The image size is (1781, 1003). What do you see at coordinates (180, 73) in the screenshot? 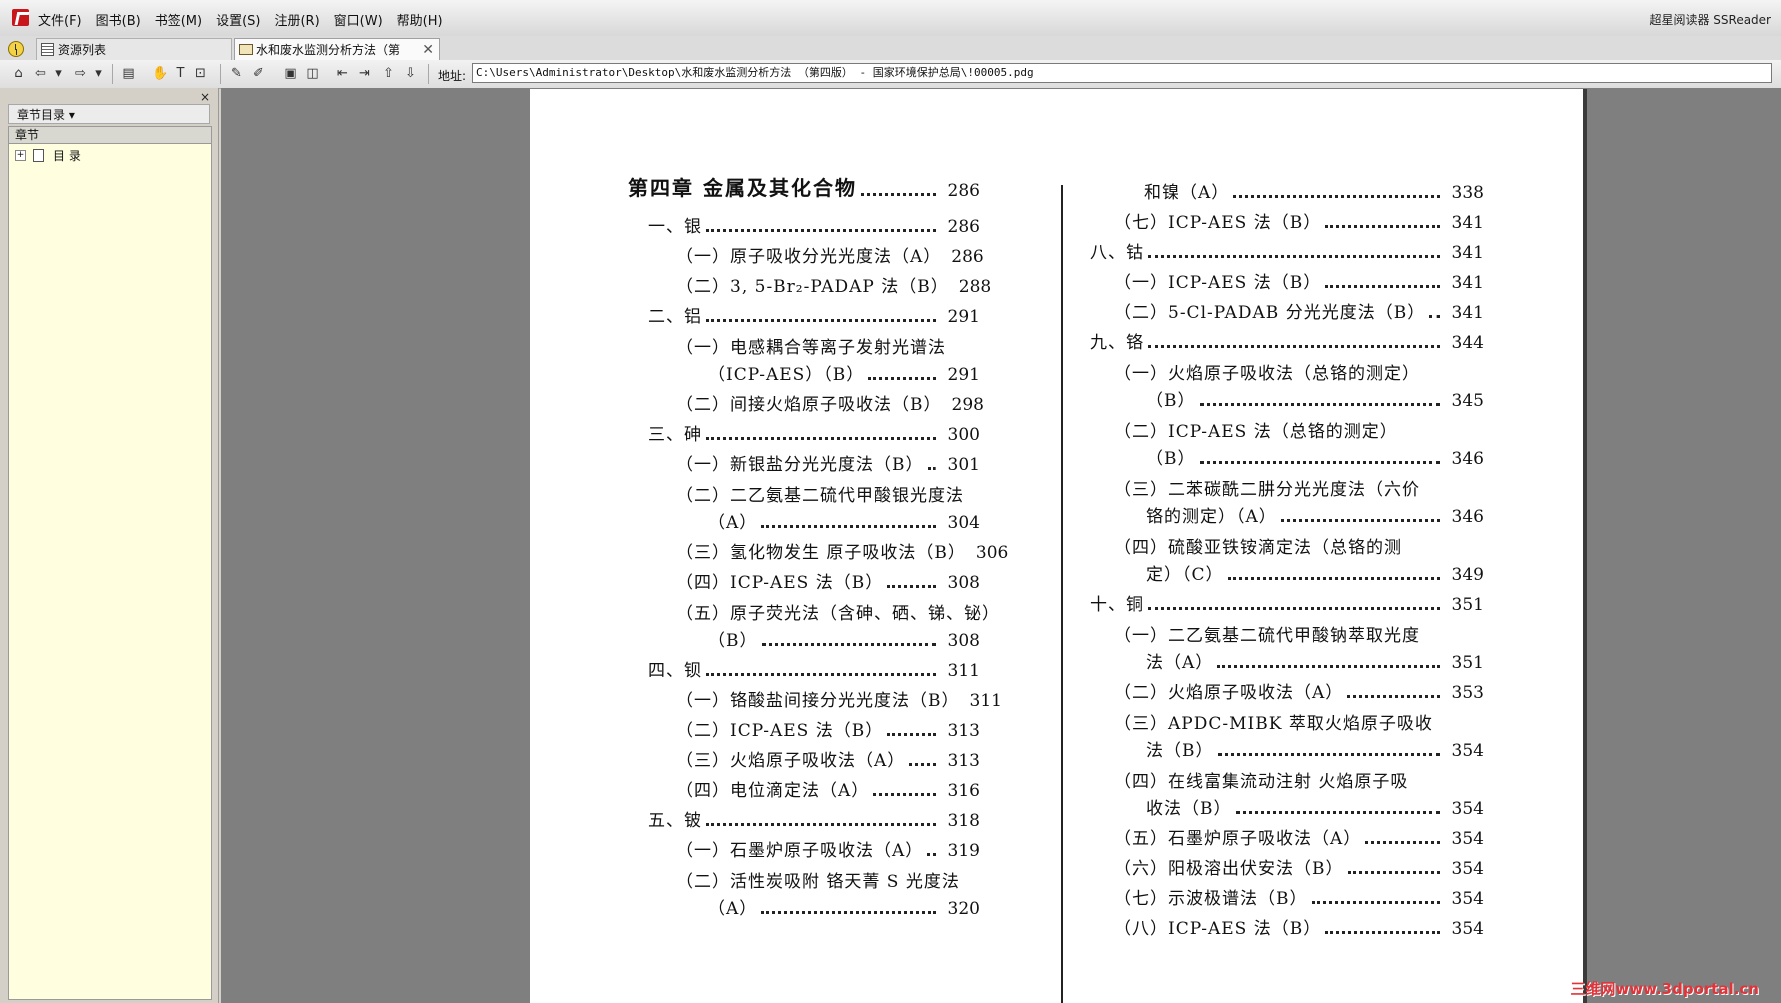
I see `text-select-icon: T` at bounding box center [180, 73].